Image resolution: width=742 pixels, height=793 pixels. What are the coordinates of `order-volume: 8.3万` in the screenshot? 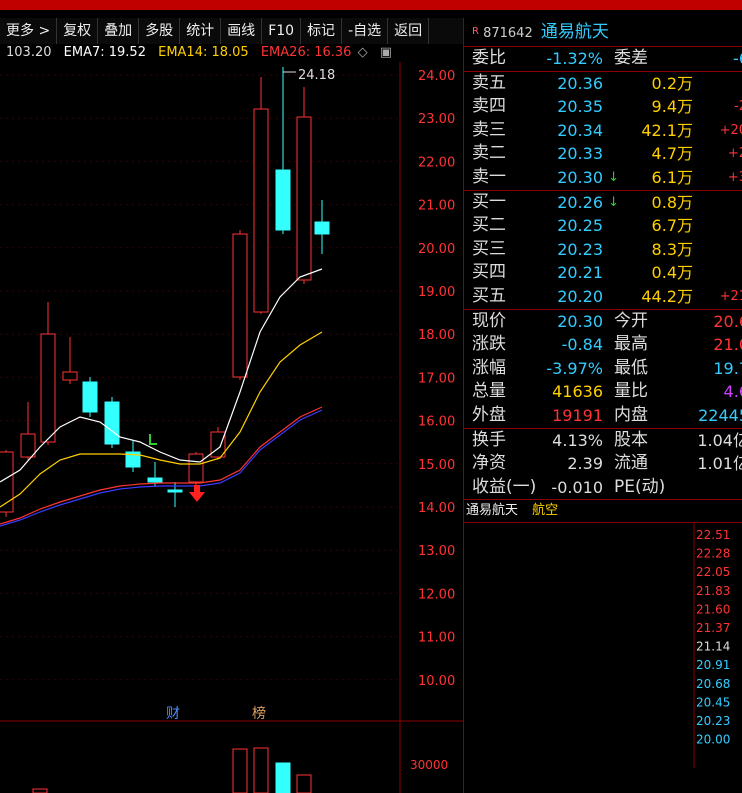 It's located at (672, 249).